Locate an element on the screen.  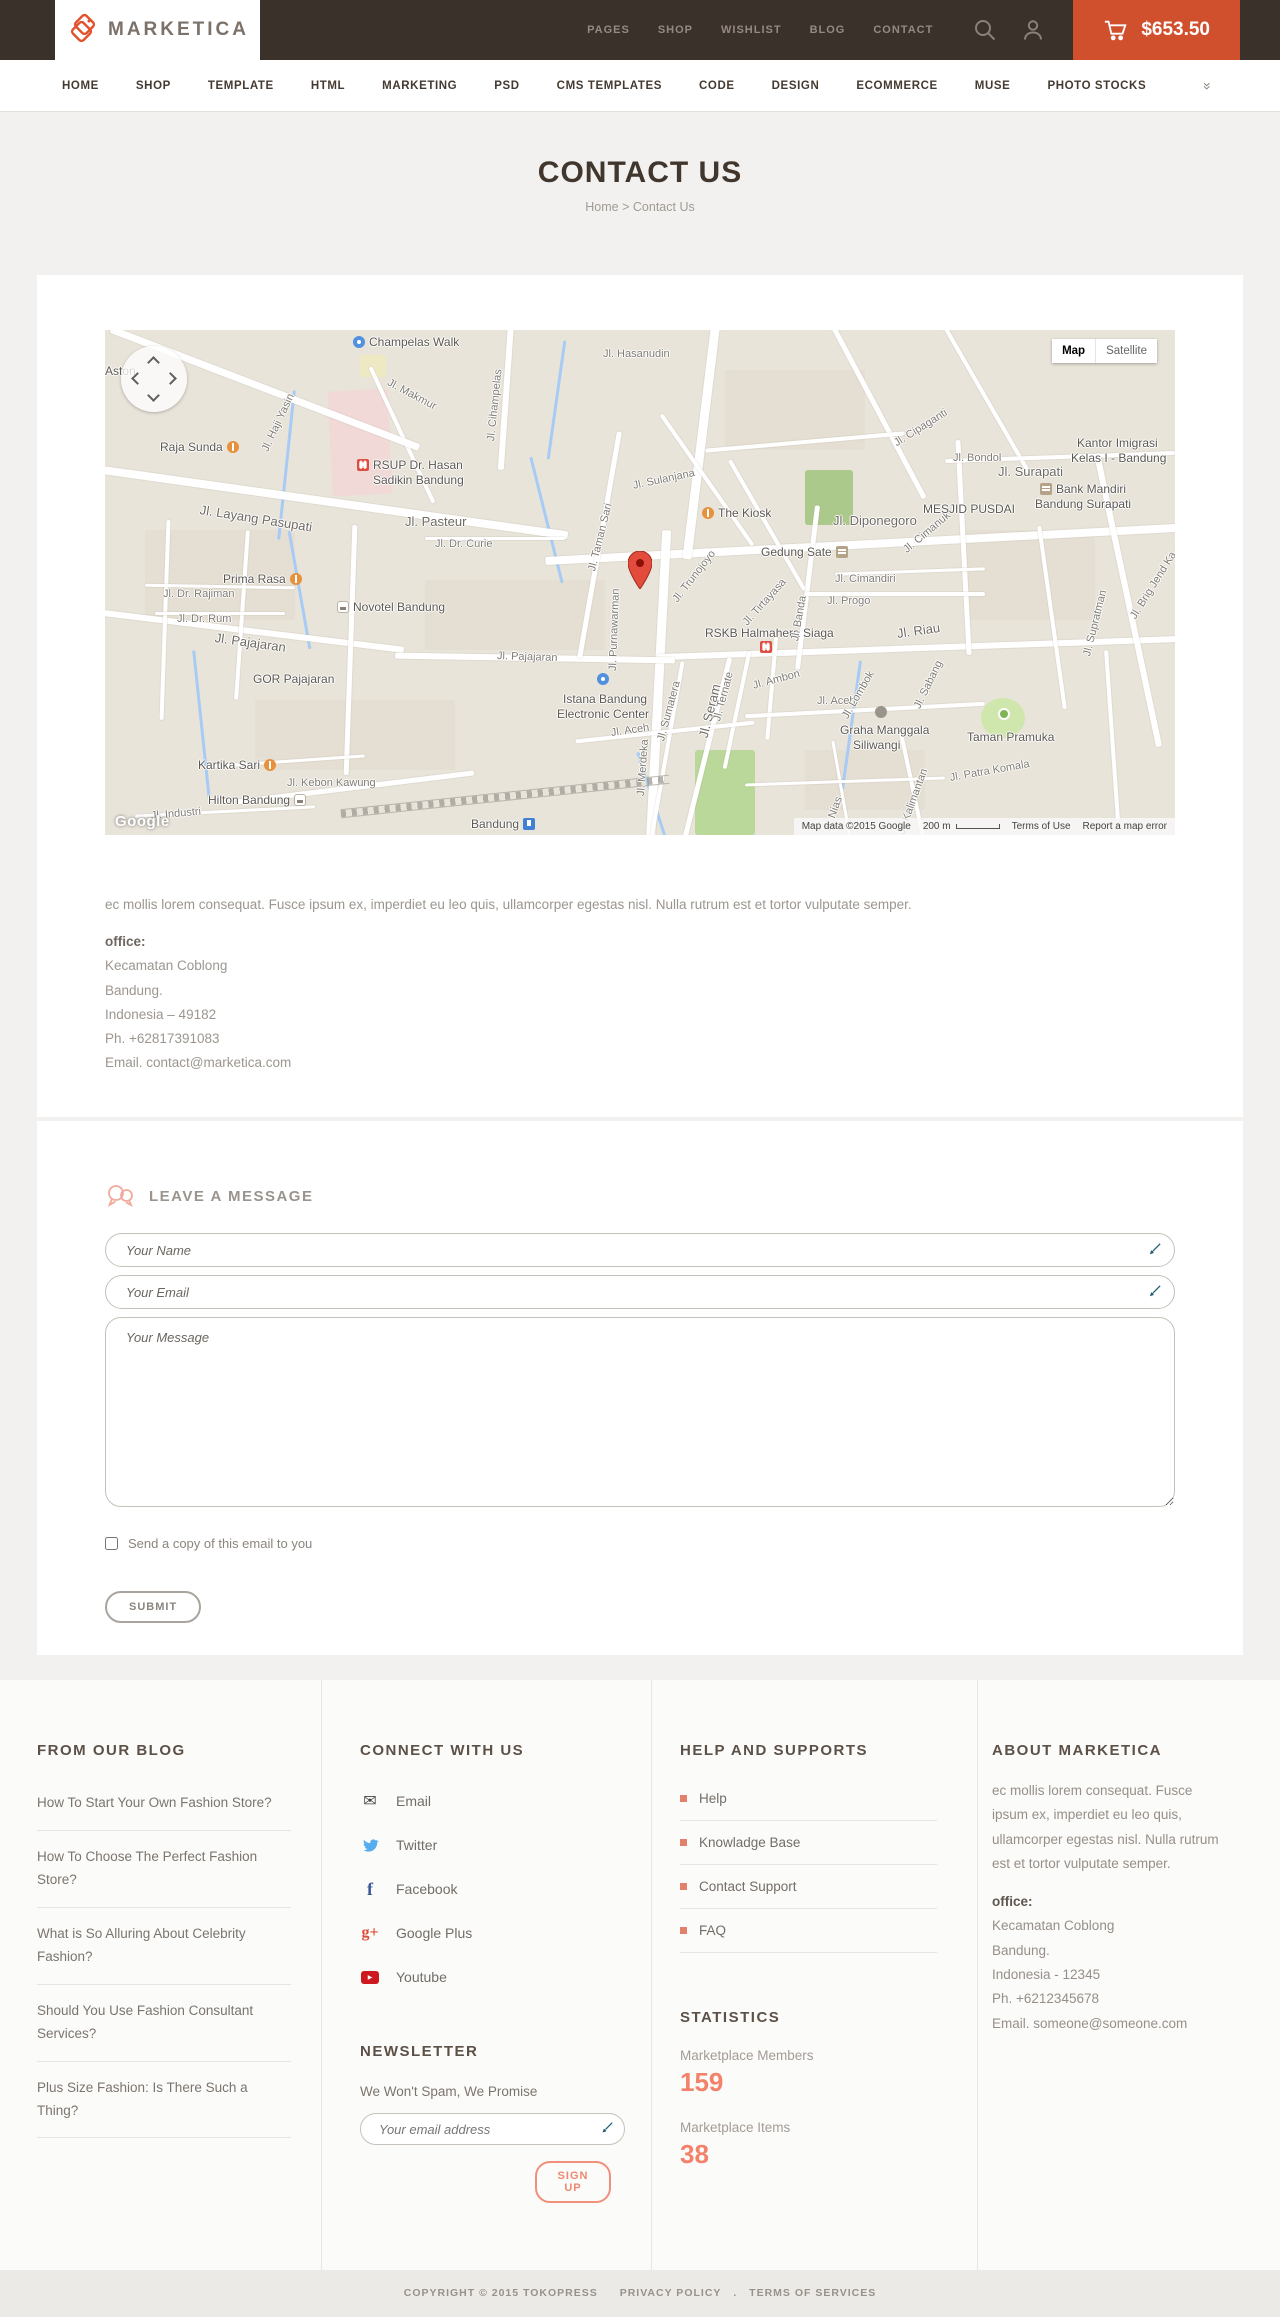
map-scale: 200 m is located at coordinates (961, 826).